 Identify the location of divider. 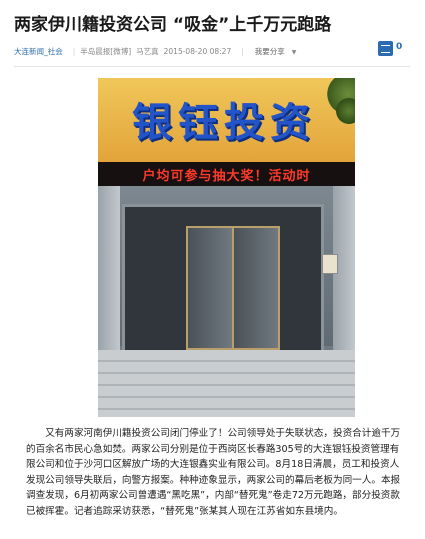
(212, 66).